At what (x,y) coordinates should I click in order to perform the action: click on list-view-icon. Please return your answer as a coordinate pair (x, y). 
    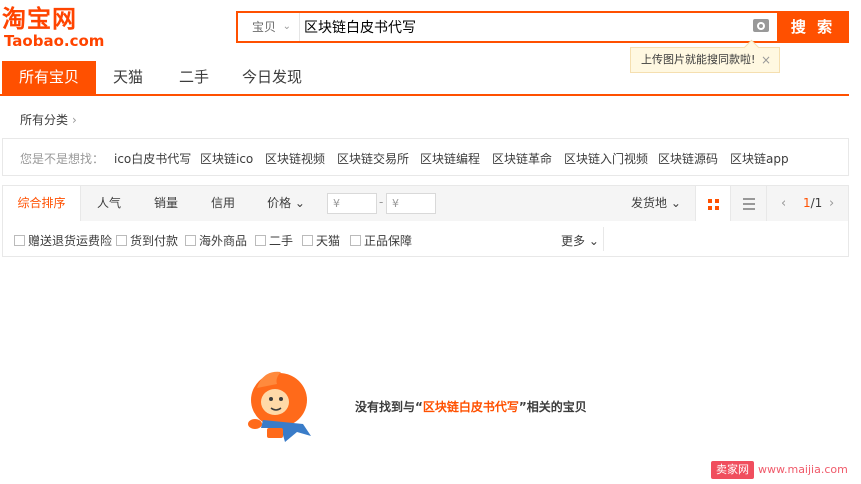
    Looking at the image, I should click on (749, 203).